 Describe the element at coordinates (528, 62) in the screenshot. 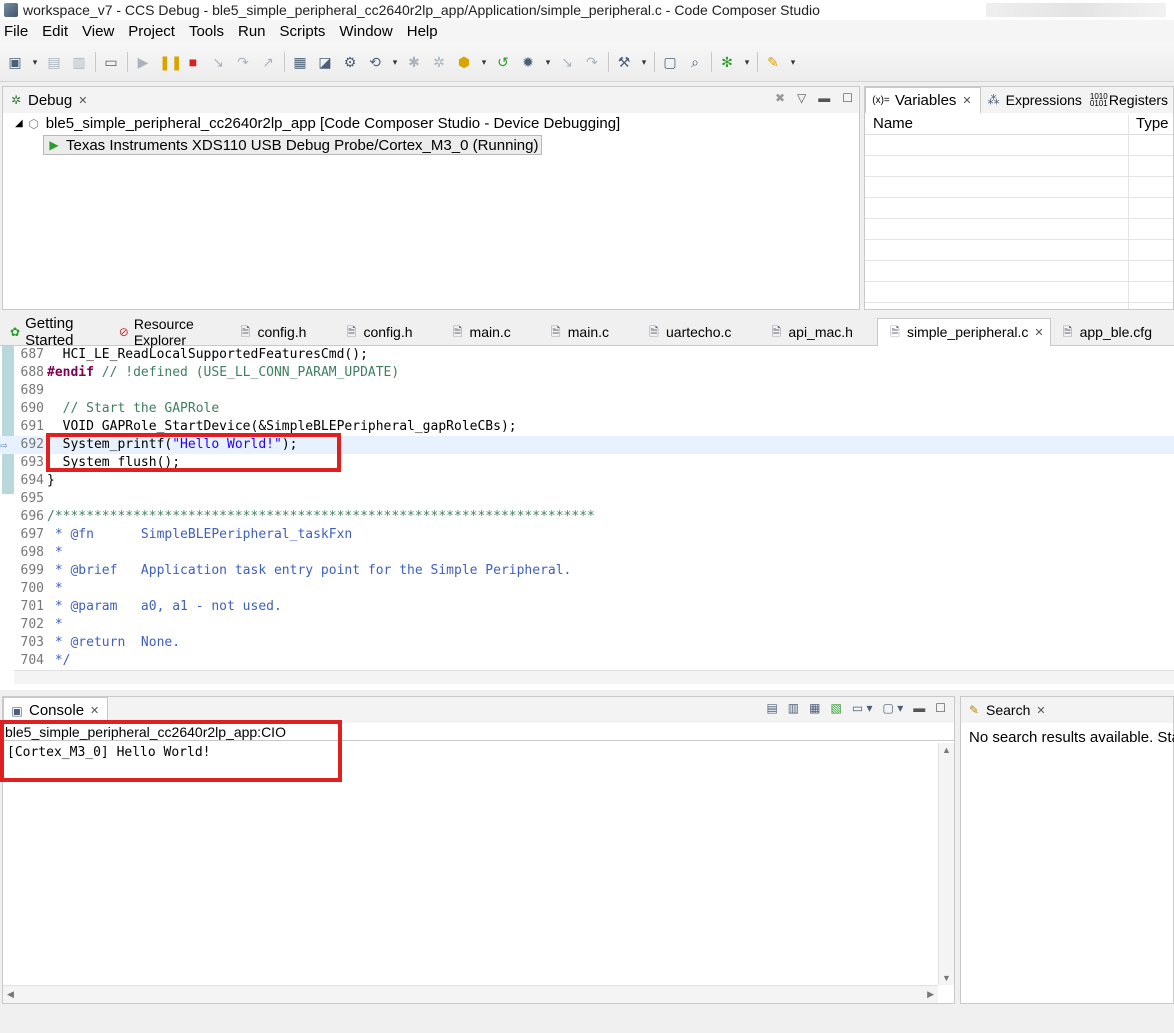

I see `debug-run-icon: ✹` at that location.